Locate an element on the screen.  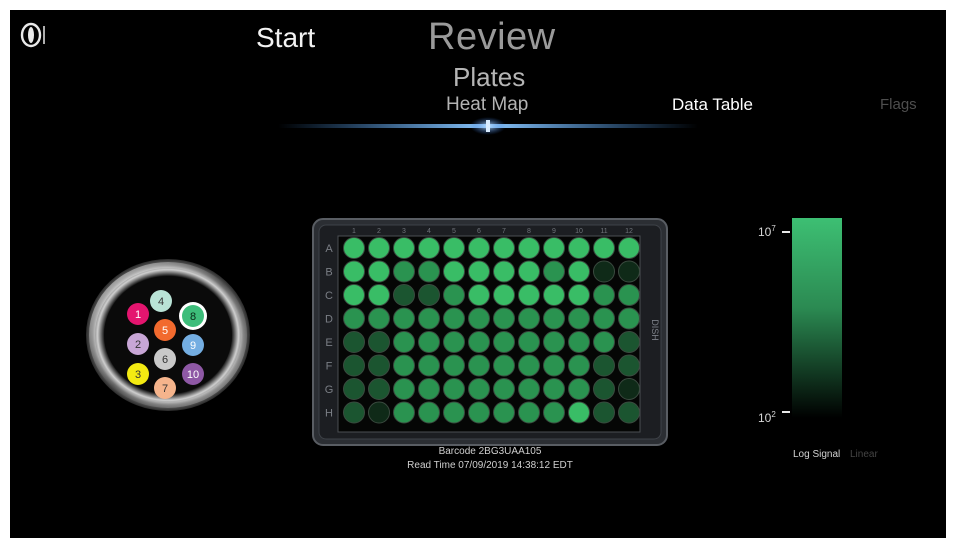
nav-review: Review is located at coordinates (492, 37).